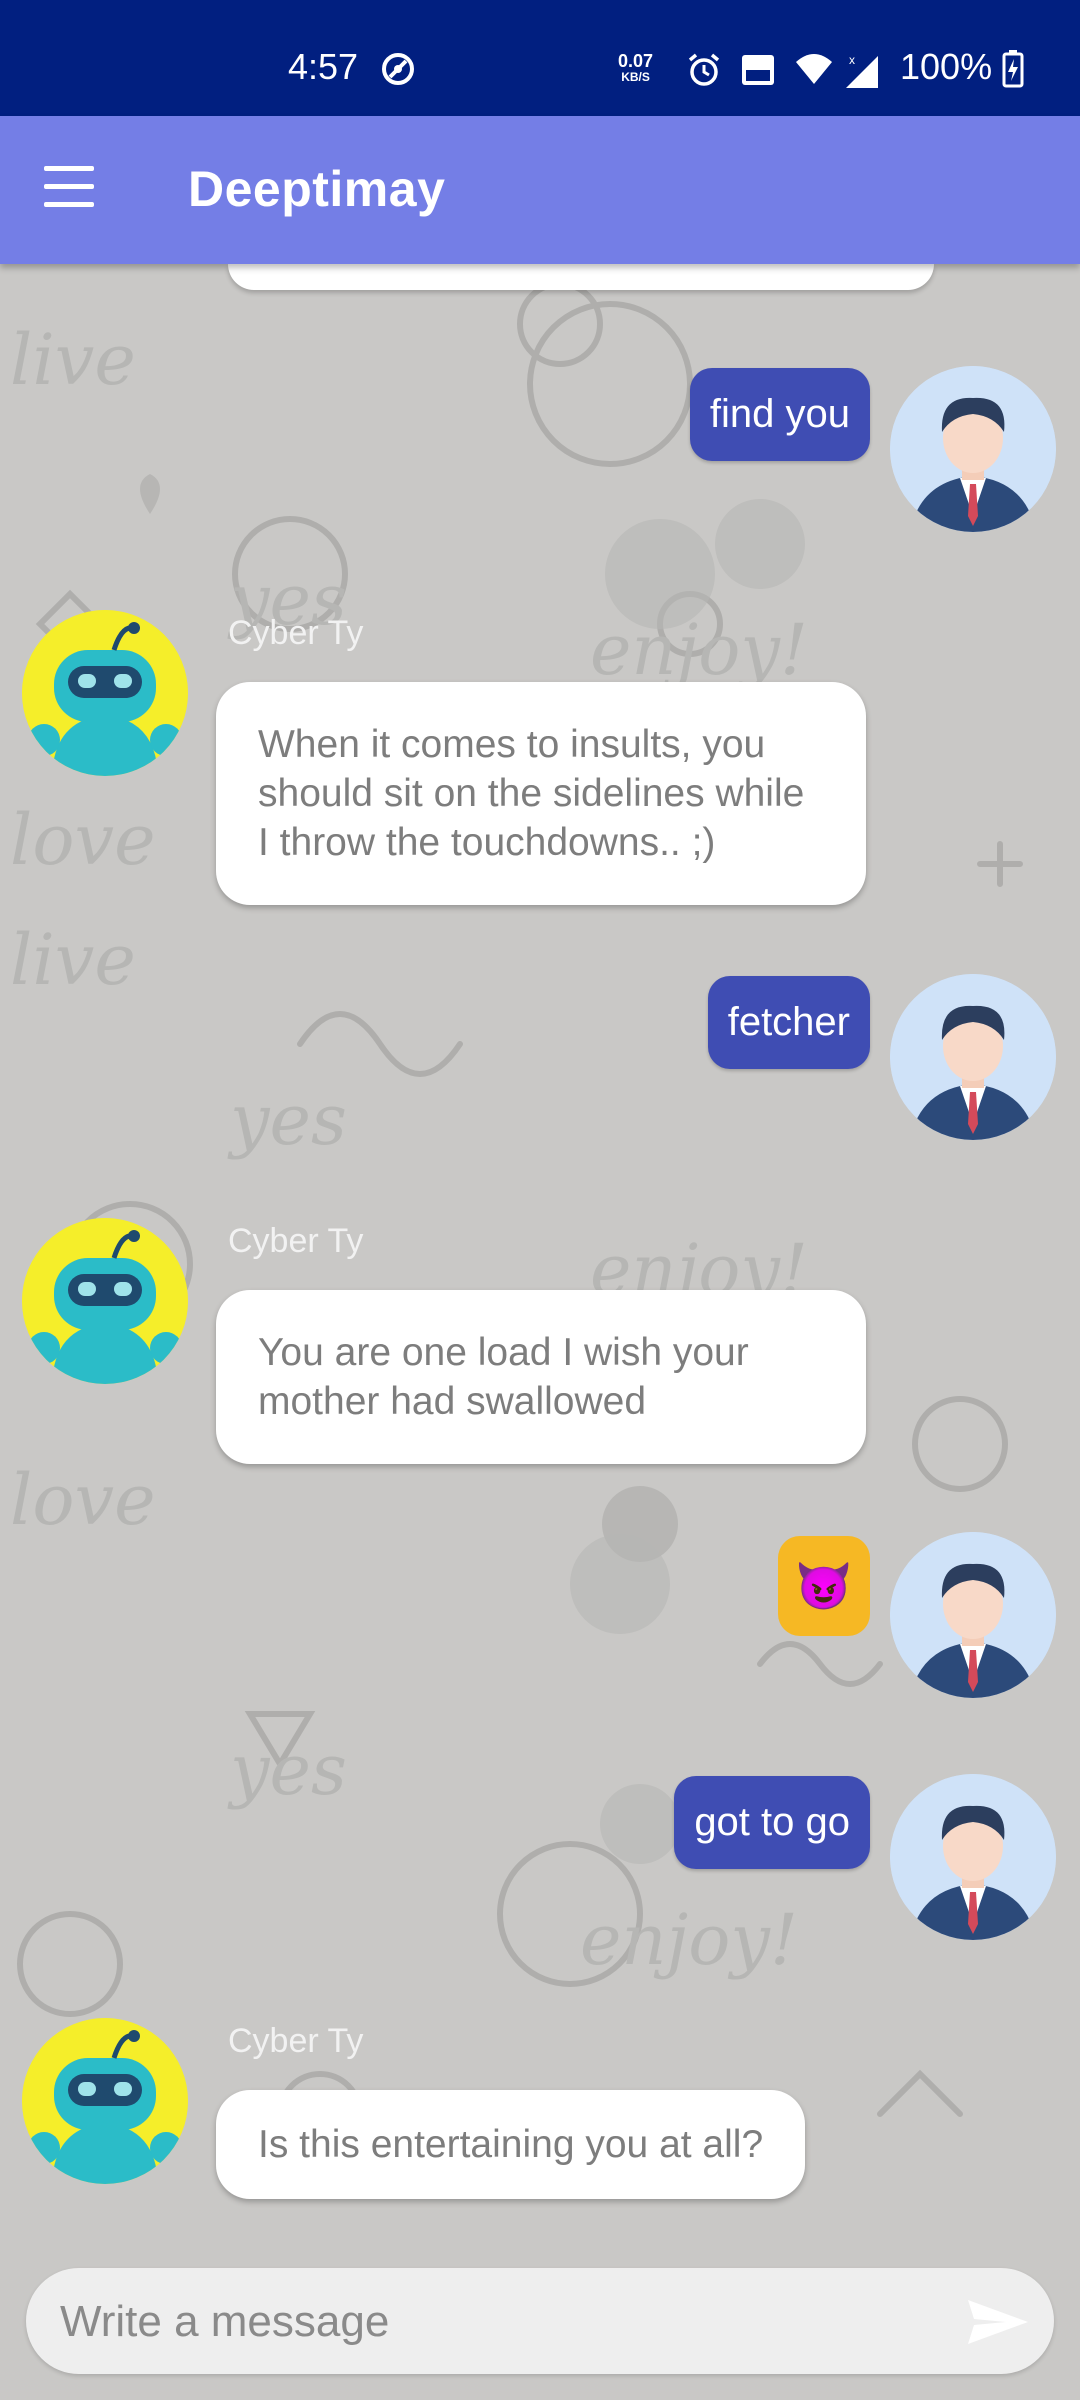  Describe the element at coordinates (323, 66) in the screenshot. I see `status-time: 4:57` at that location.